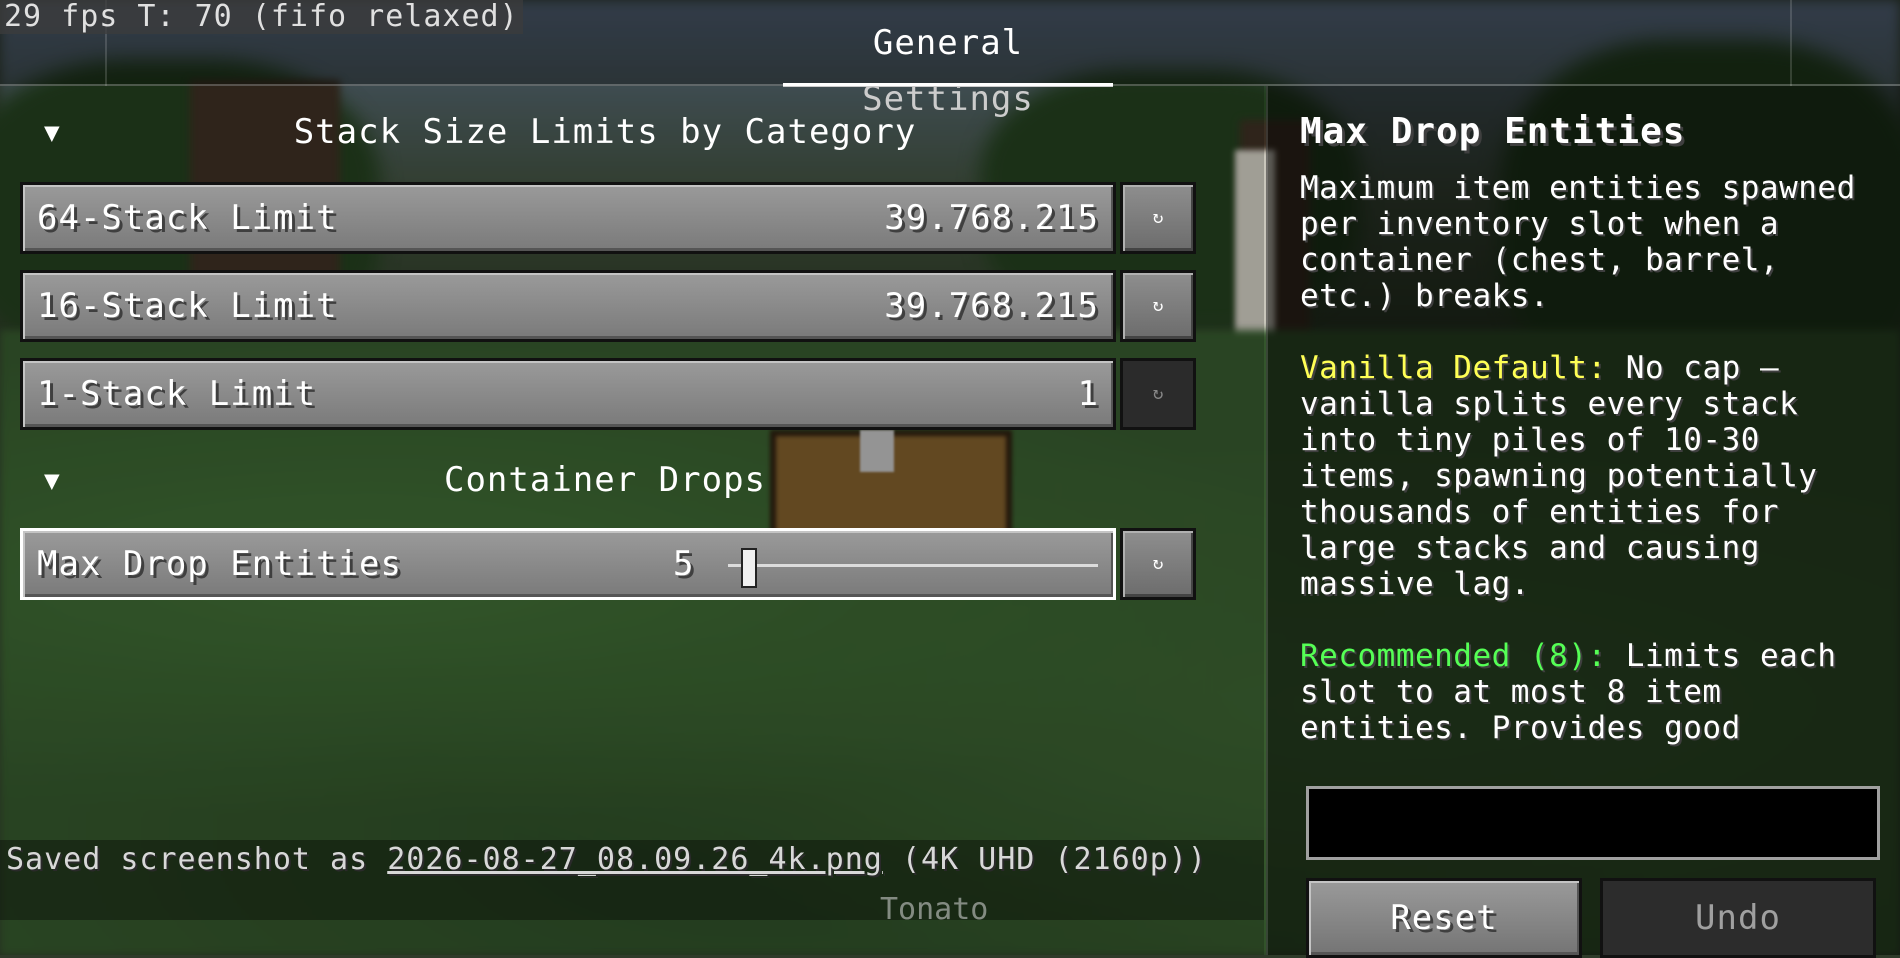 Image resolution: width=1900 pixels, height=958 pixels. I want to click on setting-label: Max Drop Entities, so click(219, 564).